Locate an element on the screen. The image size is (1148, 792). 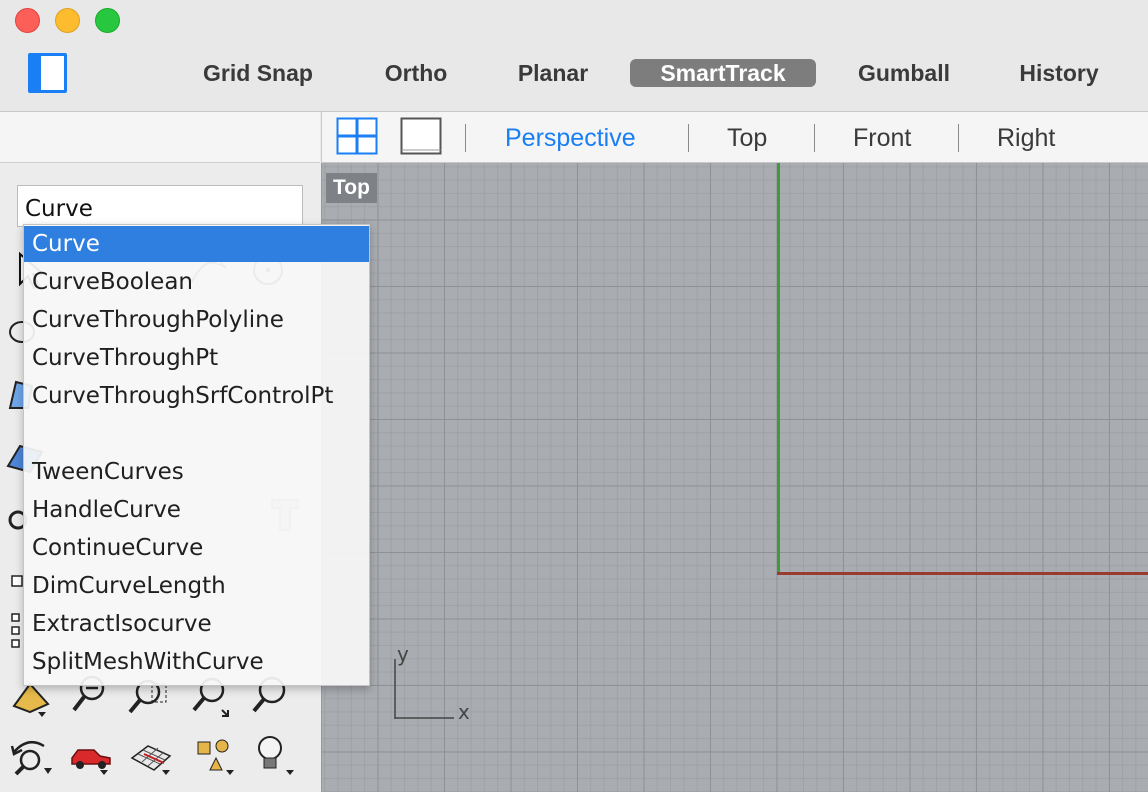
tab-top: Top is located at coordinates (747, 138).